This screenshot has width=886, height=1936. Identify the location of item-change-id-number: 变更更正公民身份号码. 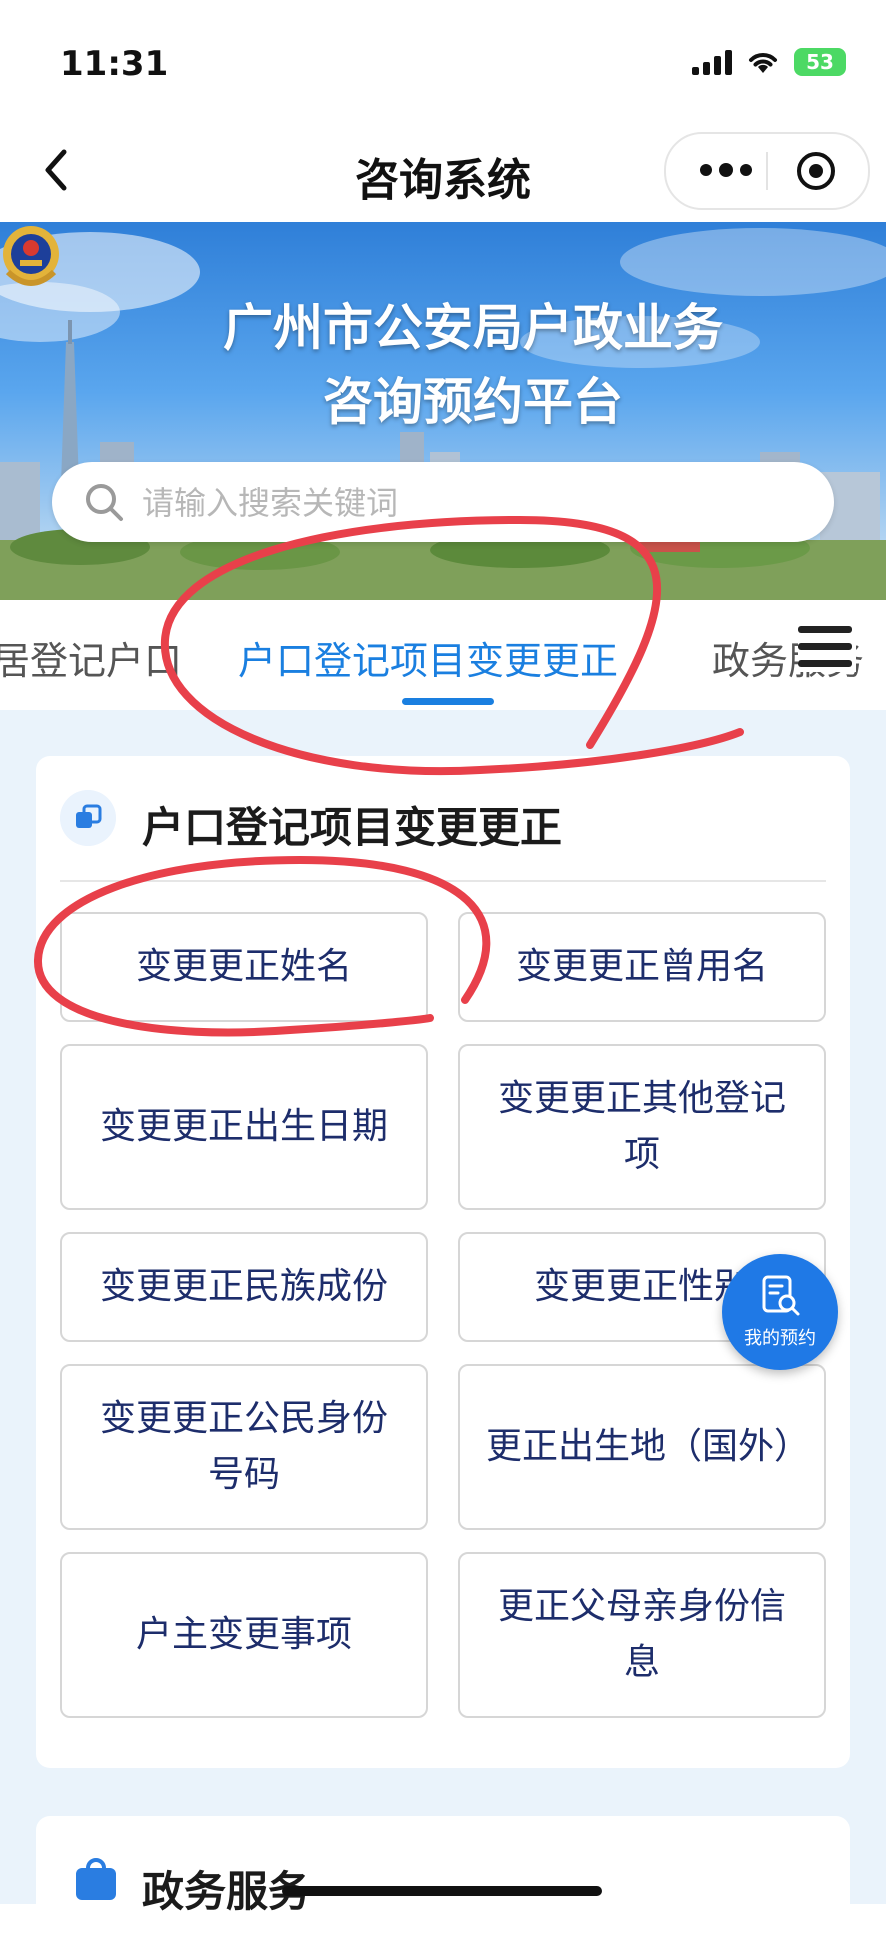
(244, 1447).